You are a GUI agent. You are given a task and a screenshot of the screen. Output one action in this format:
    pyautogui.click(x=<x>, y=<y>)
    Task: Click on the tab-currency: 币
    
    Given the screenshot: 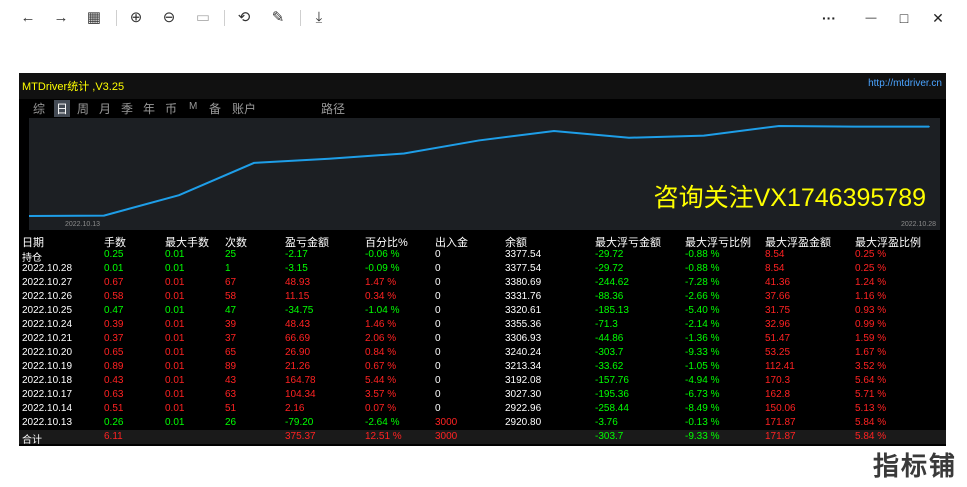 What is the action you would take?
    pyautogui.click(x=171, y=108)
    